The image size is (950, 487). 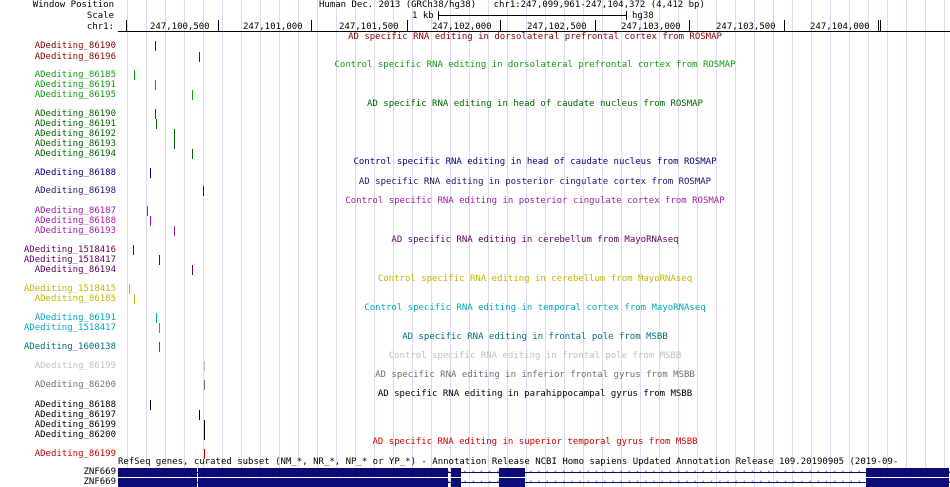 What do you see at coordinates (126, 25) in the screenshot?
I see `ruler-tick-start` at bounding box center [126, 25].